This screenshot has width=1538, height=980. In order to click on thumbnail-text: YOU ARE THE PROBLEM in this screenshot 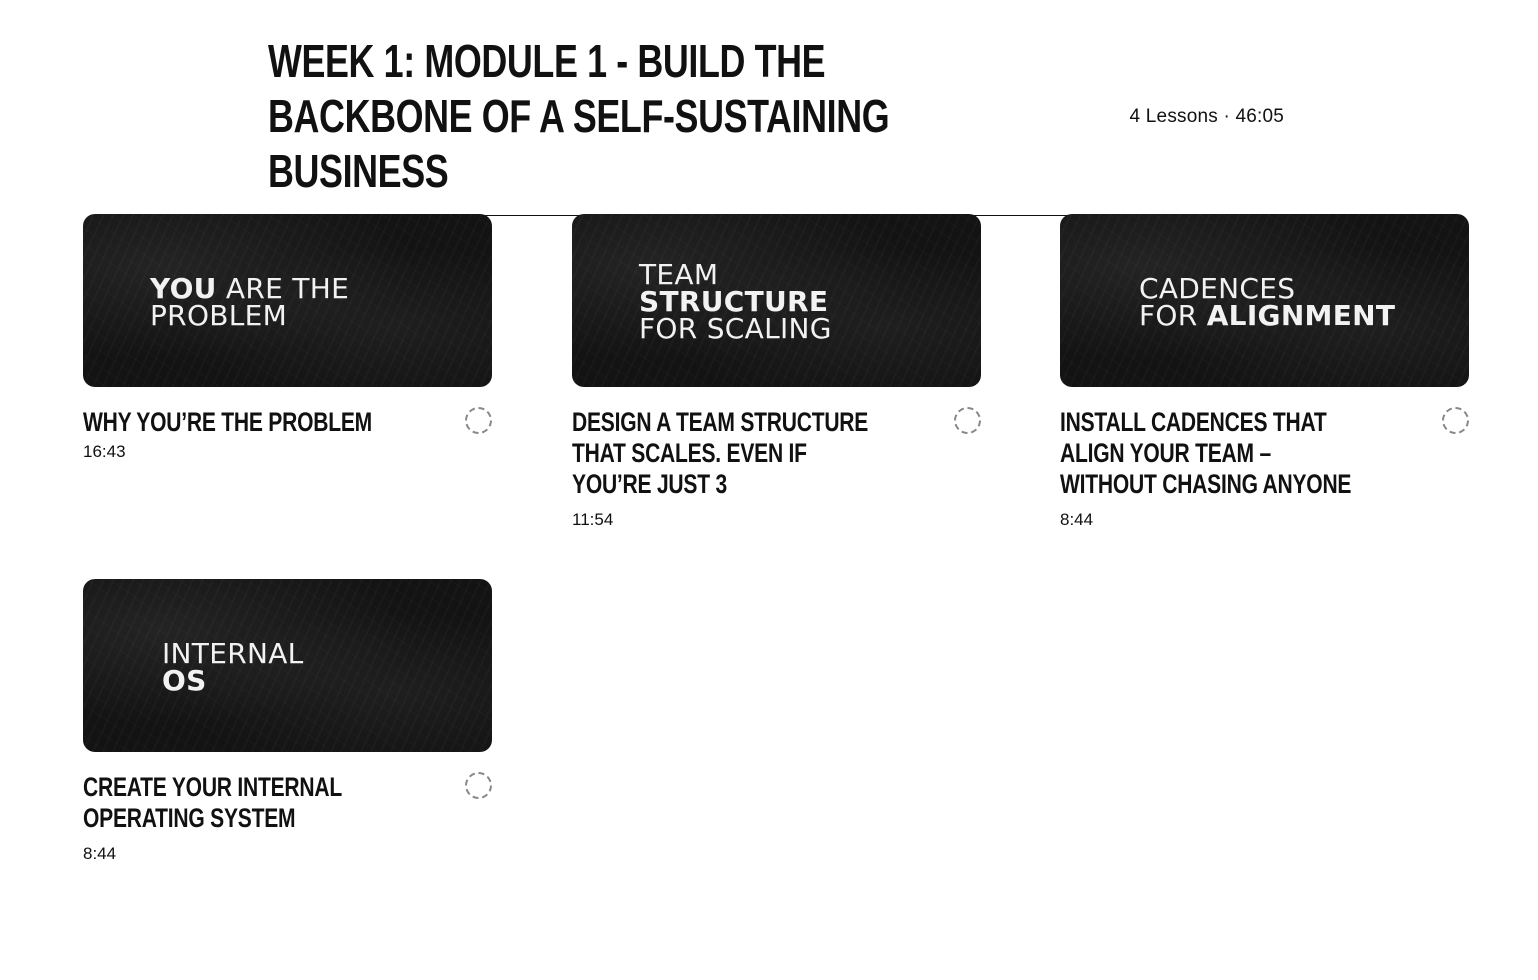, I will do `click(250, 302)`.